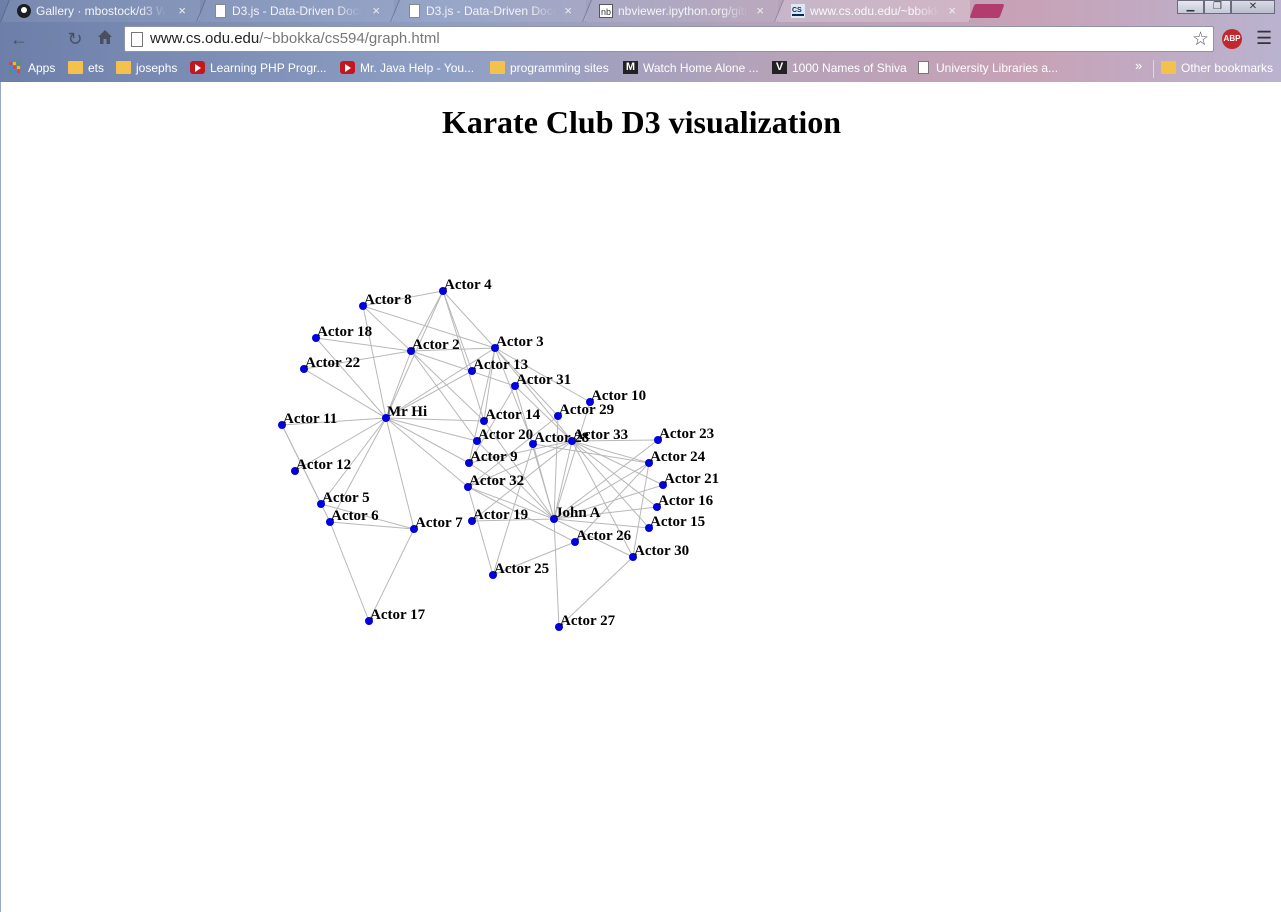  What do you see at coordinates (342, 333) in the screenshot?
I see `graph-node: Actor 18` at bounding box center [342, 333].